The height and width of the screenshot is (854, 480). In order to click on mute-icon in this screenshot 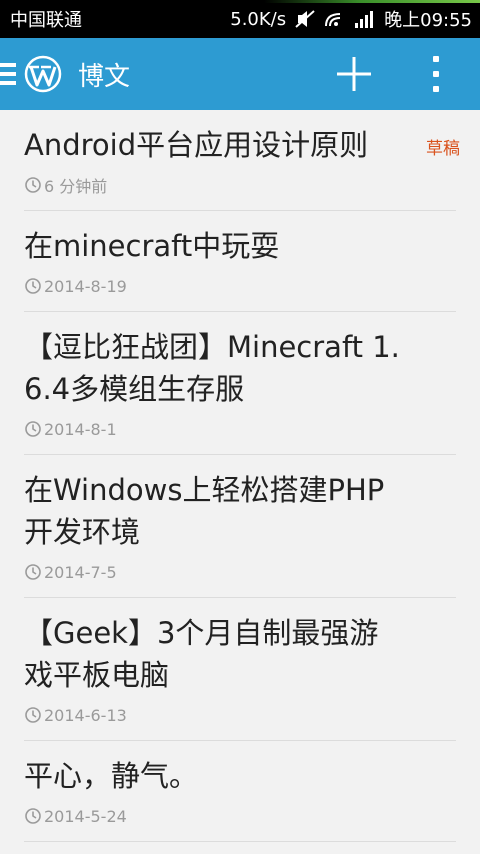, I will do `click(305, 19)`.